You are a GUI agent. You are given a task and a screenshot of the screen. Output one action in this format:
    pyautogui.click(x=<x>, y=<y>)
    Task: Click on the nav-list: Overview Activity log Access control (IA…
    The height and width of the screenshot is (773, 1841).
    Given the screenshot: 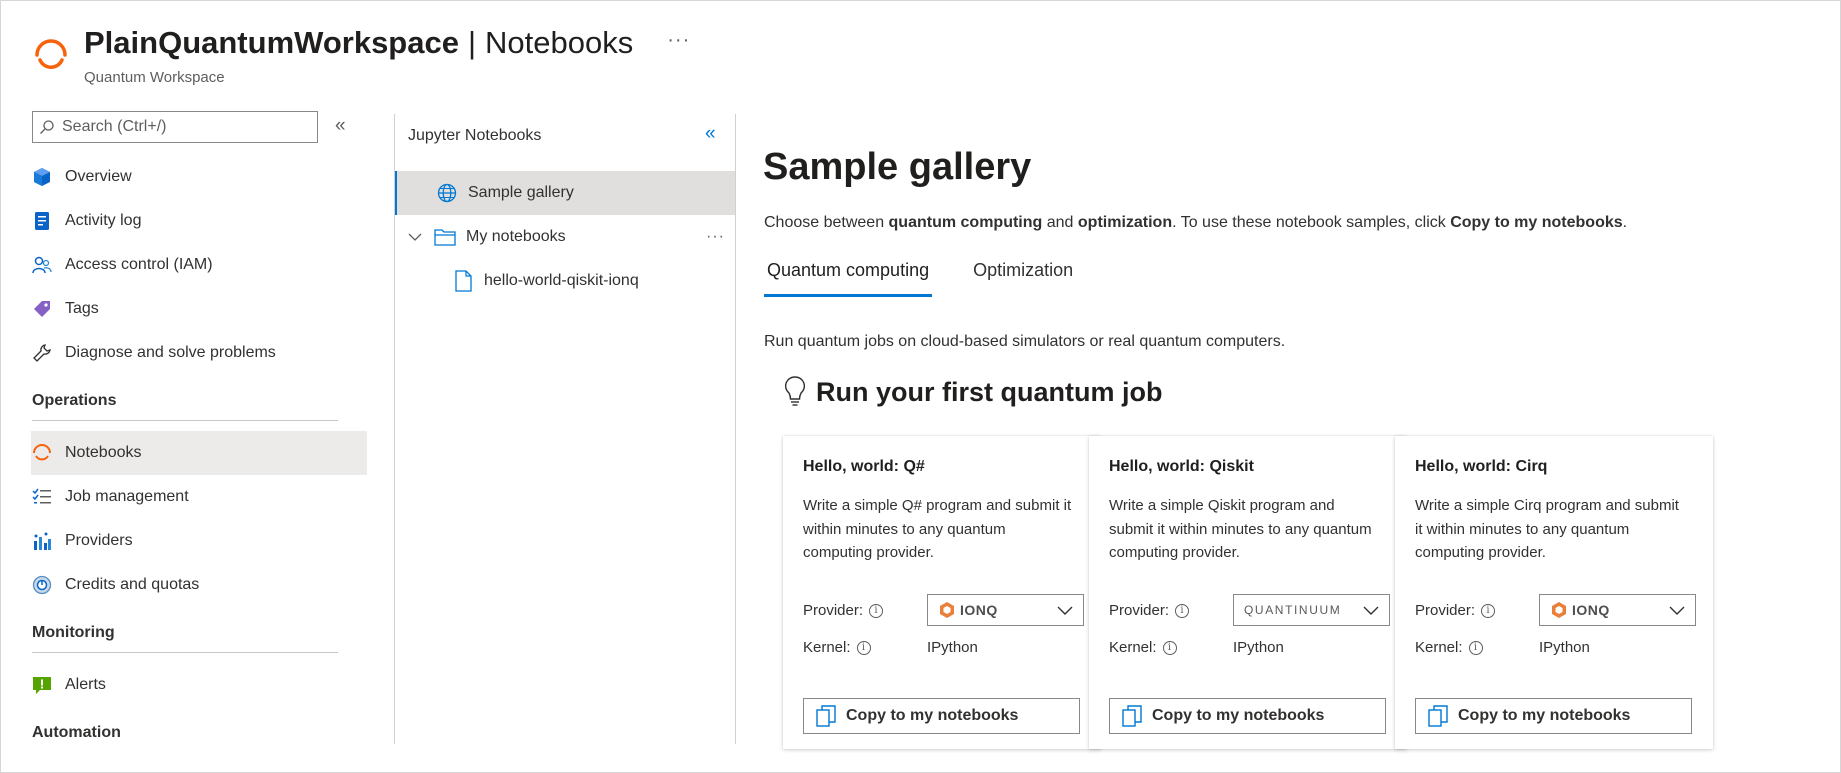 What is the action you would take?
    pyautogui.click(x=199, y=459)
    